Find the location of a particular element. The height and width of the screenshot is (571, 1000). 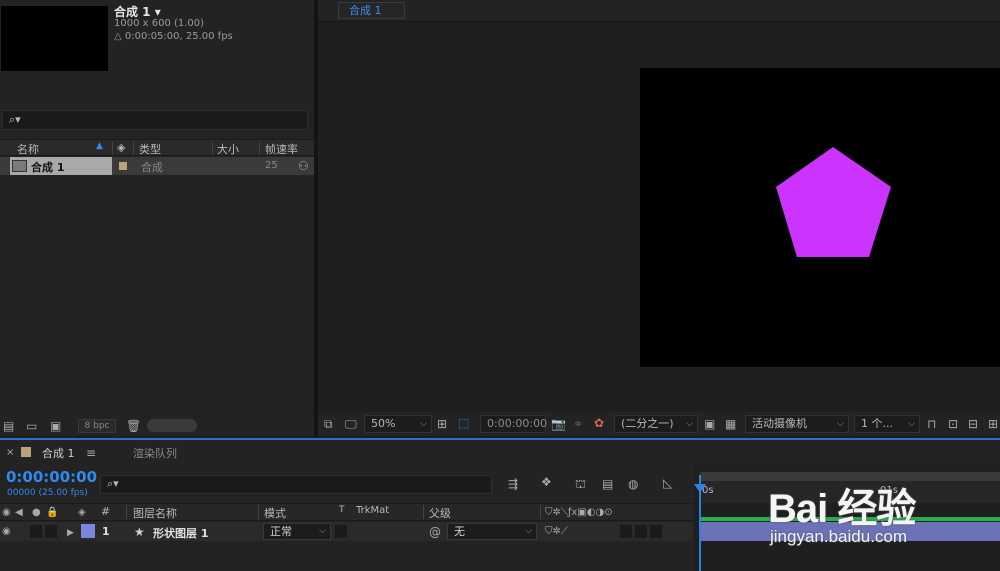

camera-select: 活动摄像机 ⌵ is located at coordinates (797, 424).